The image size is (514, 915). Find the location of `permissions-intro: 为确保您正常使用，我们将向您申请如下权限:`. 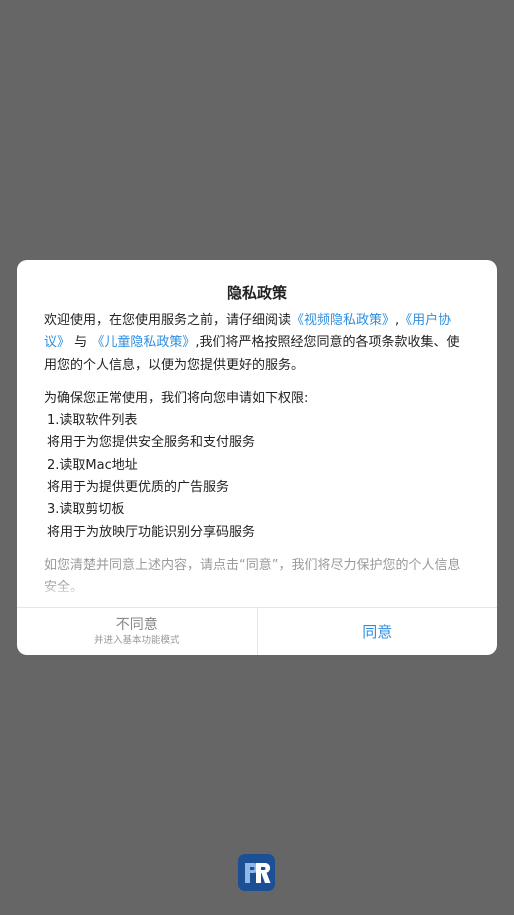

permissions-intro: 为确保您正常使用，我们将向您申请如下权限: is located at coordinates (176, 398).